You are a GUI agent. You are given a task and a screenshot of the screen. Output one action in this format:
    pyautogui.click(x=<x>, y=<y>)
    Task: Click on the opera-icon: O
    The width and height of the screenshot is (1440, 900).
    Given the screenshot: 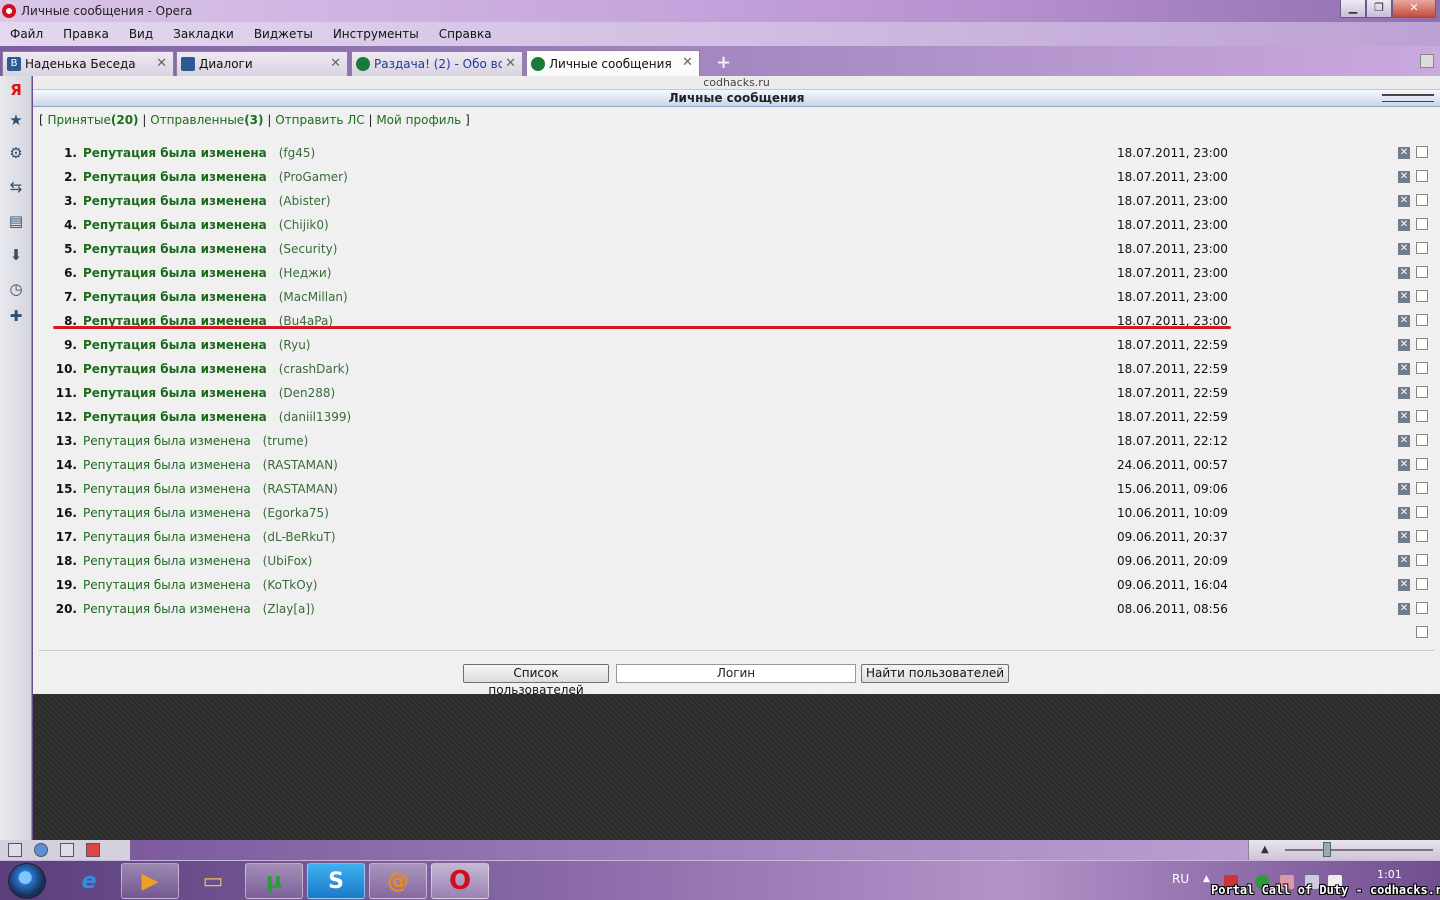 What is the action you would take?
    pyautogui.click(x=460, y=881)
    